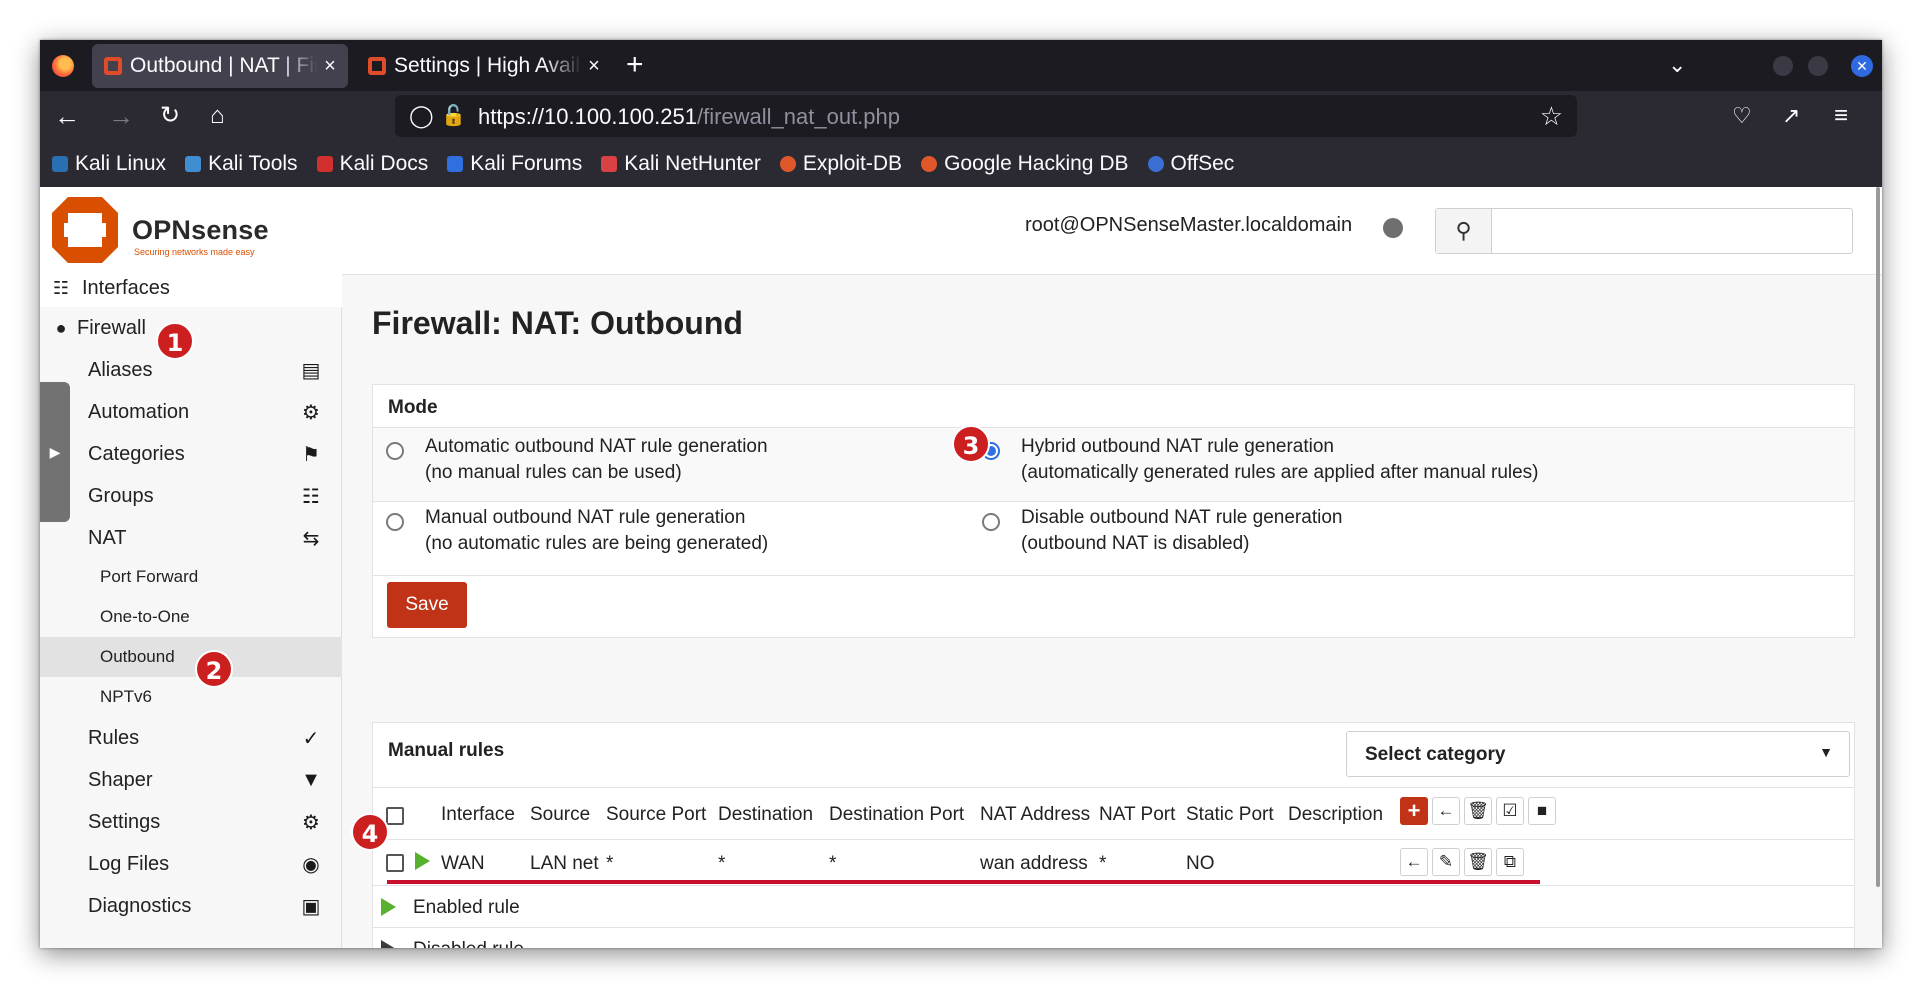 The height and width of the screenshot is (988, 1922). I want to click on sidebar-item-one-to-one: One-to-One, so click(191, 617).